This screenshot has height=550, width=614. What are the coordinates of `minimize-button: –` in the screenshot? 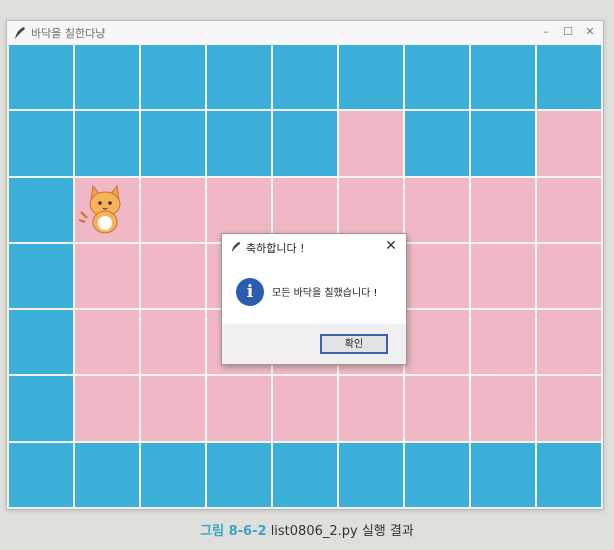 It's located at (546, 32).